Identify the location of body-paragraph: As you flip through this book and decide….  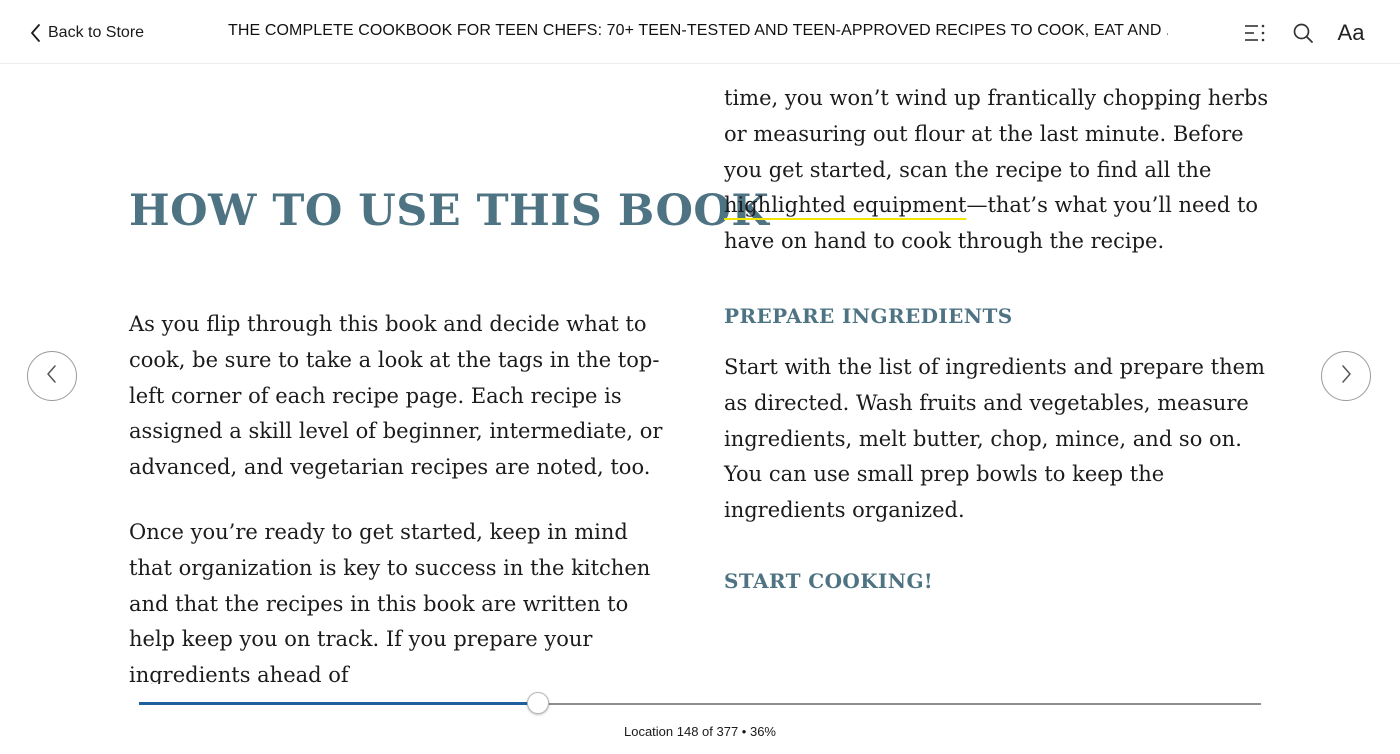
(396, 396).